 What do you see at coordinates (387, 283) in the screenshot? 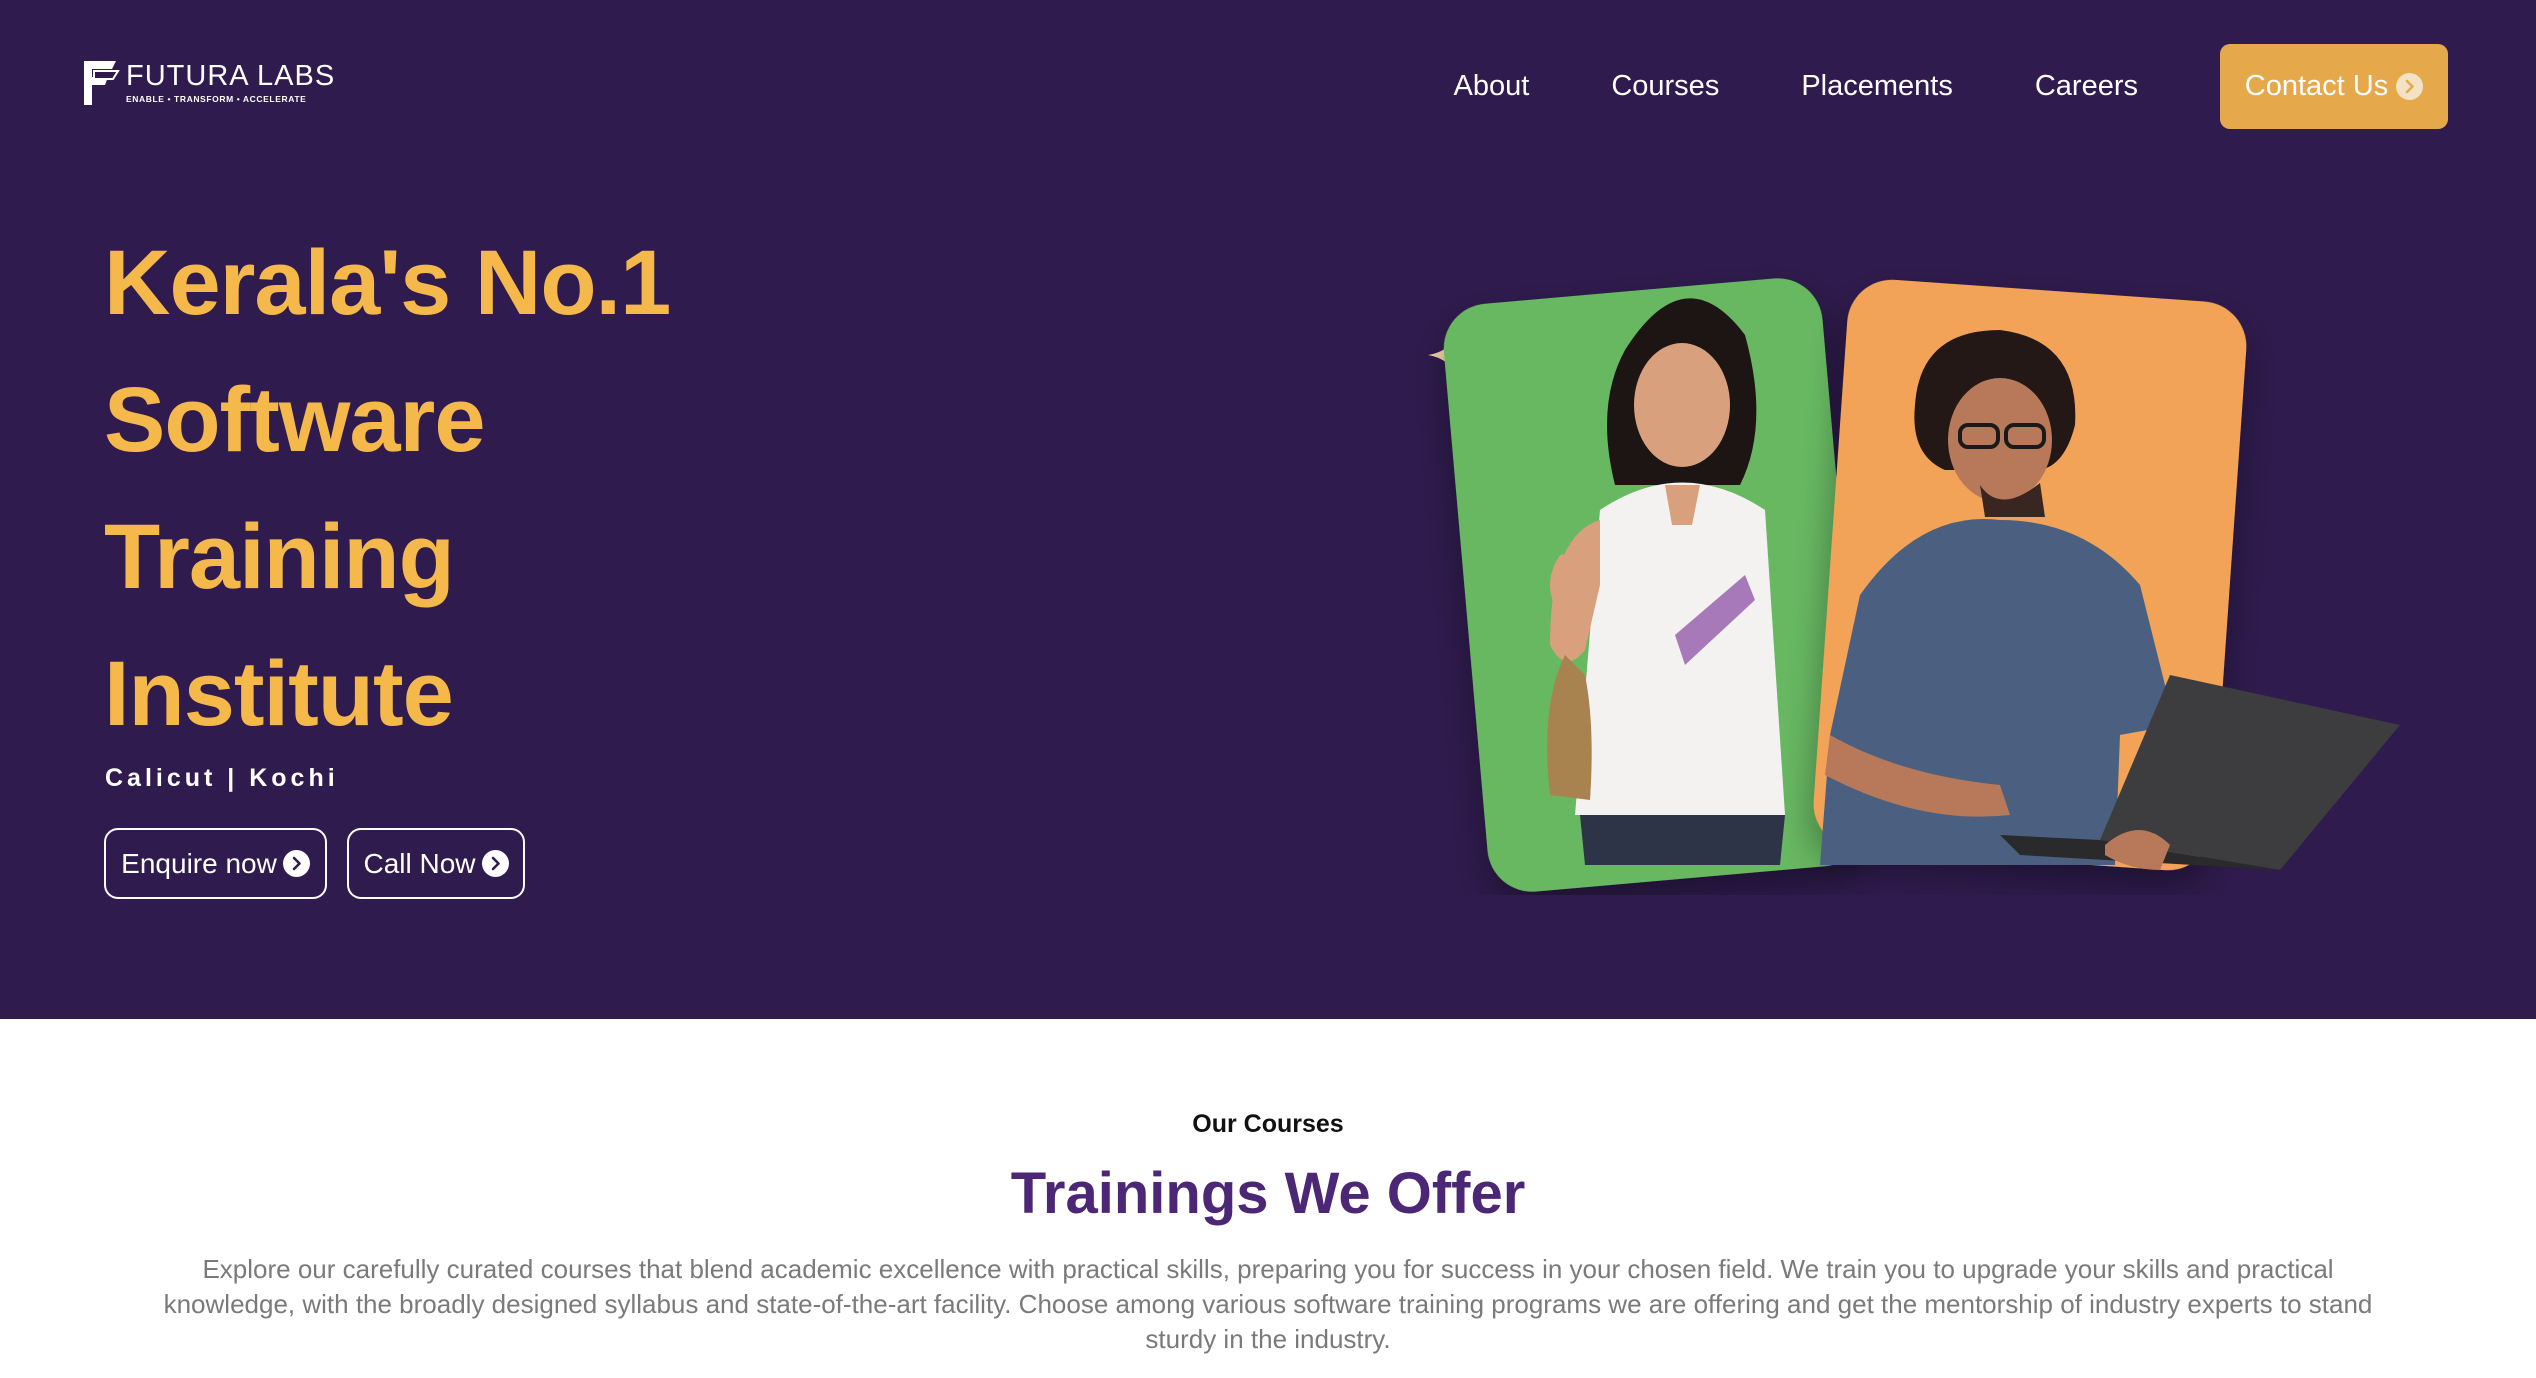
I see `headline-line-1: Kerala's No.1` at bounding box center [387, 283].